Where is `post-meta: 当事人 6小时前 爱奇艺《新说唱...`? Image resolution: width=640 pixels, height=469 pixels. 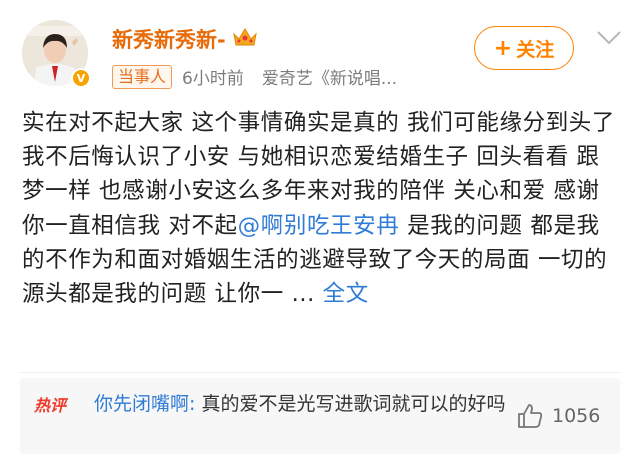
post-meta: 当事人 6小时前 爱奇艺《新说唱... is located at coordinates (254, 76).